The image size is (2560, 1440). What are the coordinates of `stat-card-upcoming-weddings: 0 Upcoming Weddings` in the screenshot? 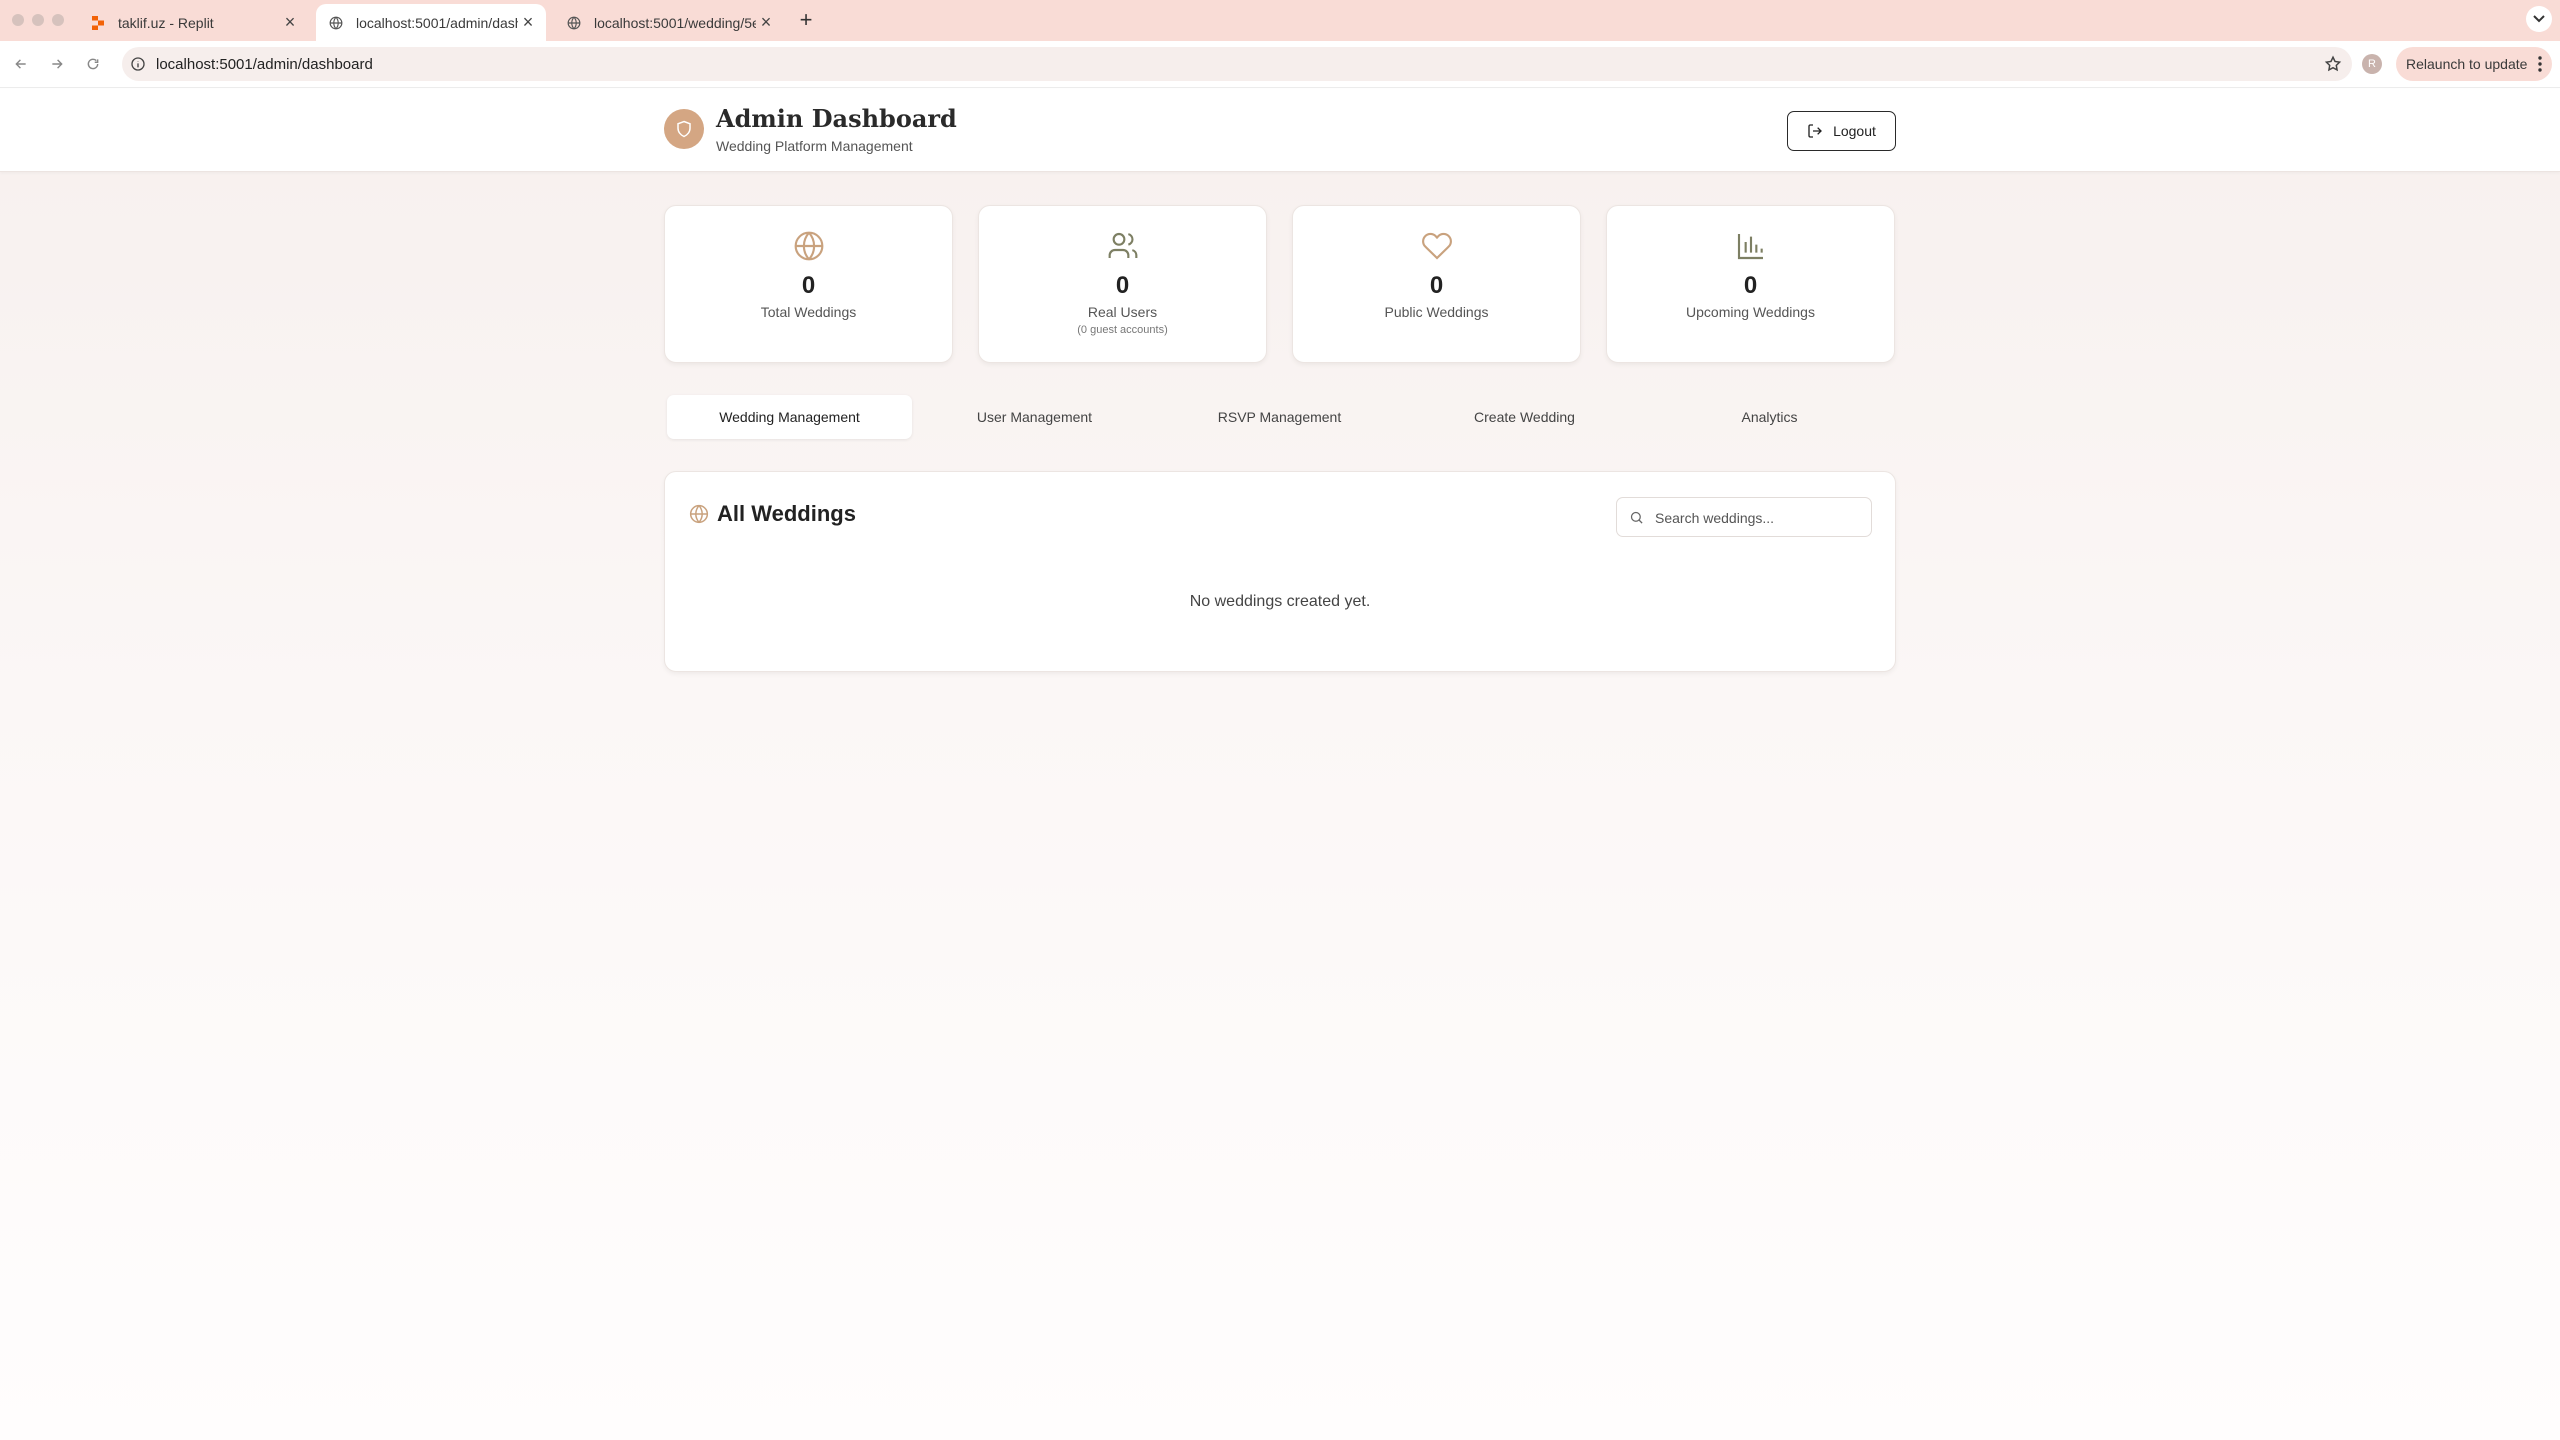 It's located at (1750, 284).